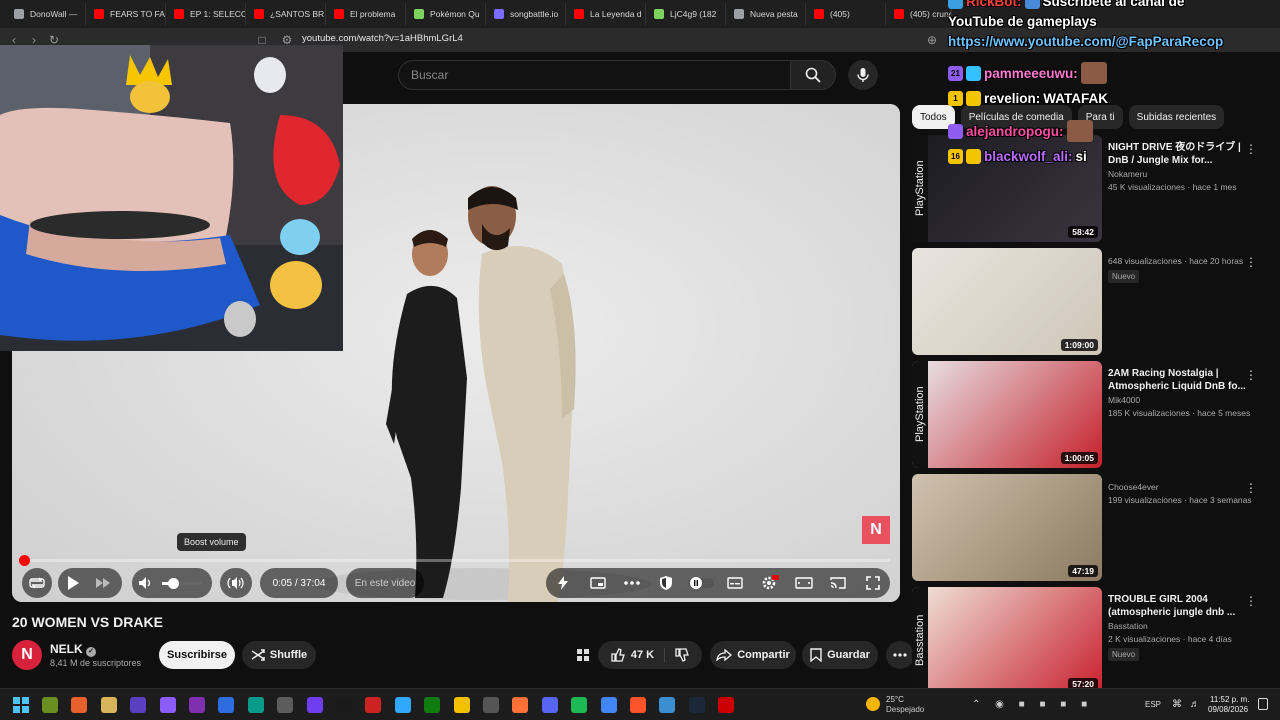  Describe the element at coordinates (1032, 704) in the screenshot. I see `tray-icons: ⌃ ◉ ■ ■ ■ ■` at that location.